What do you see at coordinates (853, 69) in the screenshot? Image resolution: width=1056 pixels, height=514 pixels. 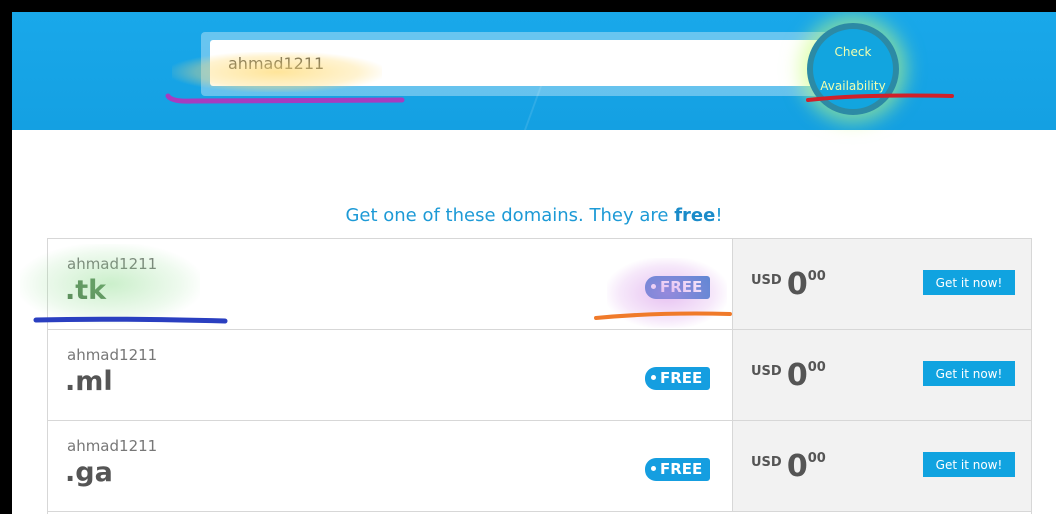 I see `check-availability-button: Check Availability` at bounding box center [853, 69].